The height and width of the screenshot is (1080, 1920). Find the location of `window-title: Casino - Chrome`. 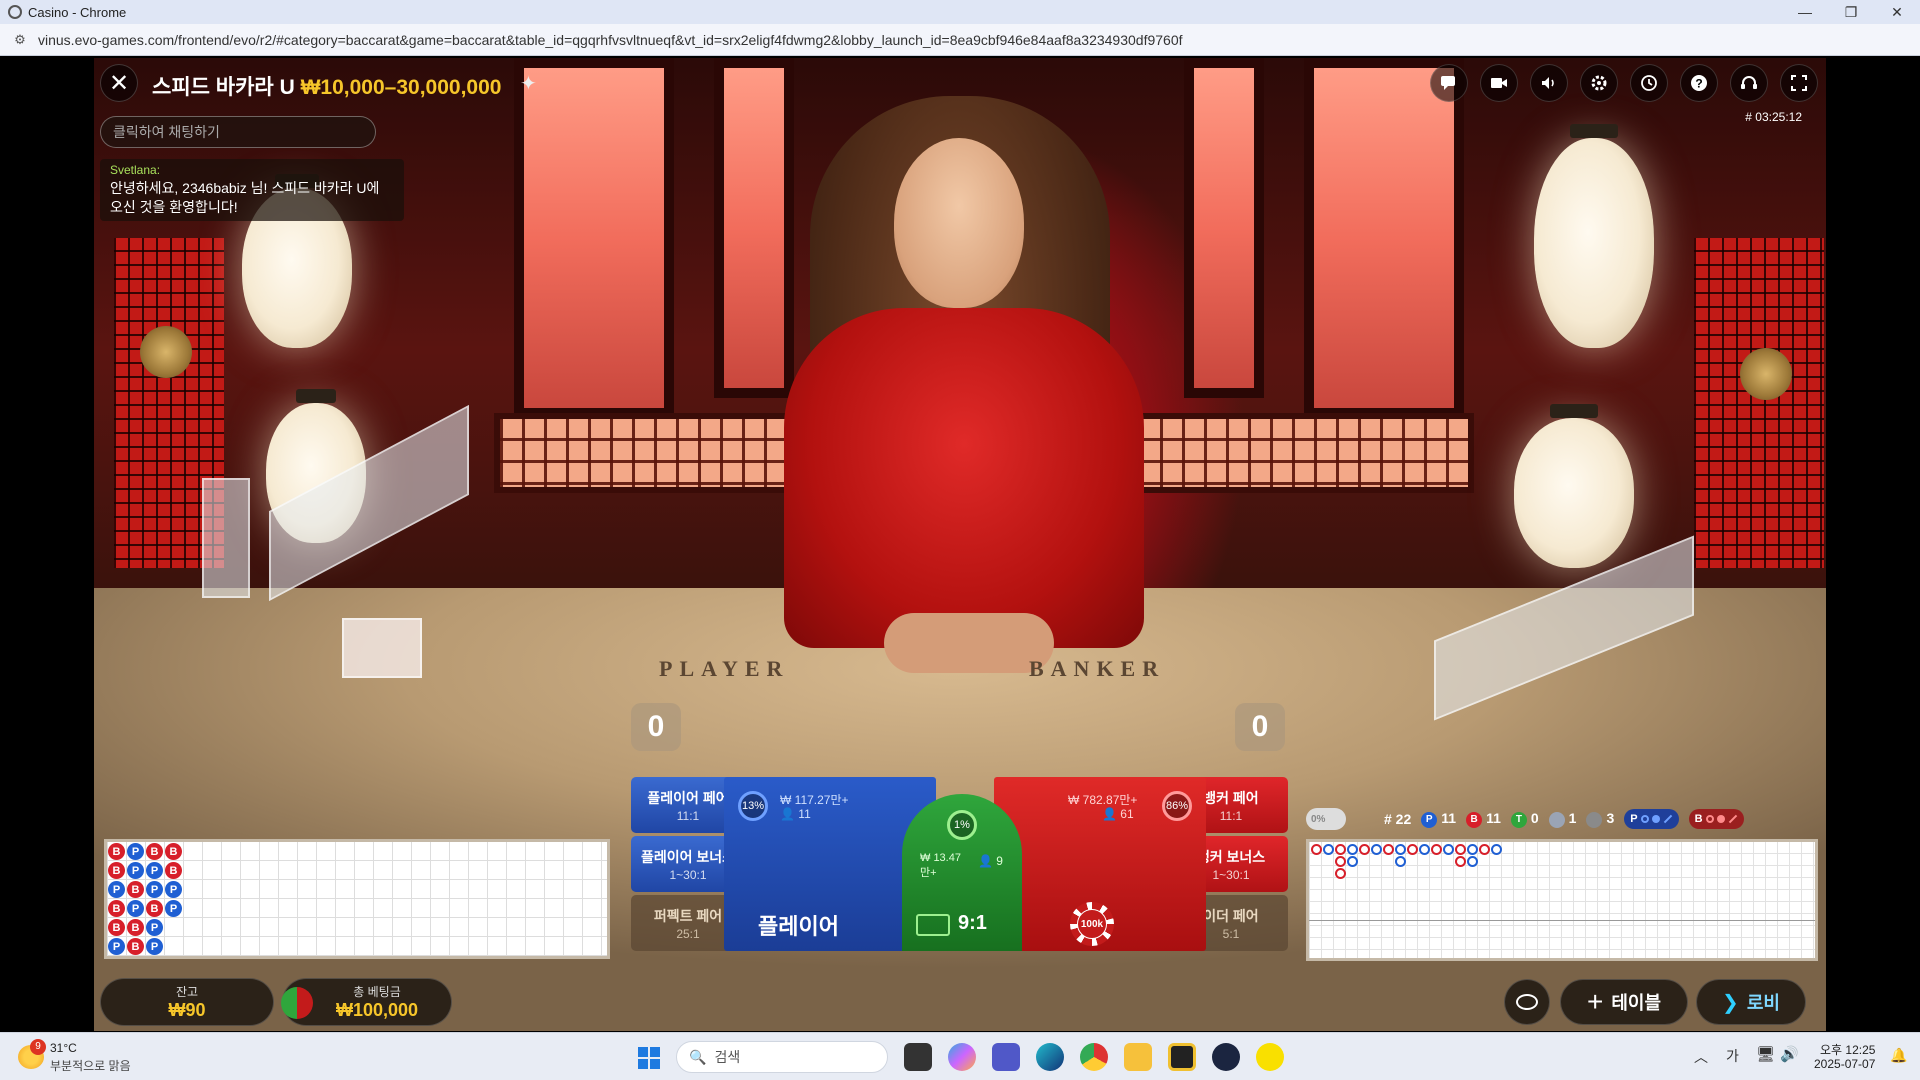

window-title: Casino - Chrome is located at coordinates (77, 12).